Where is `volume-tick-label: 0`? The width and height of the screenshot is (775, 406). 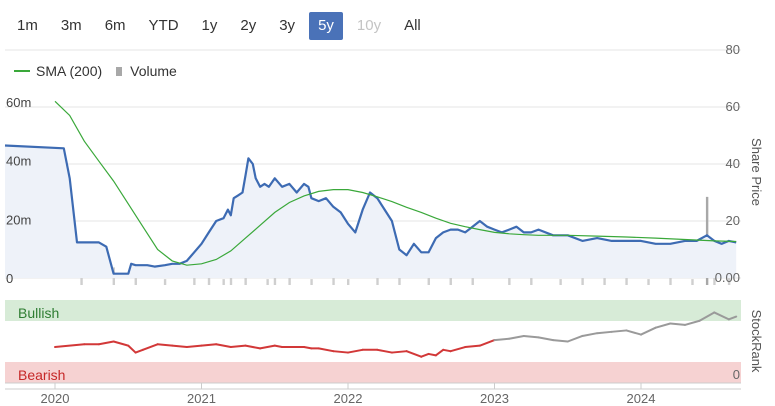
volume-tick-label: 0 is located at coordinates (9, 278).